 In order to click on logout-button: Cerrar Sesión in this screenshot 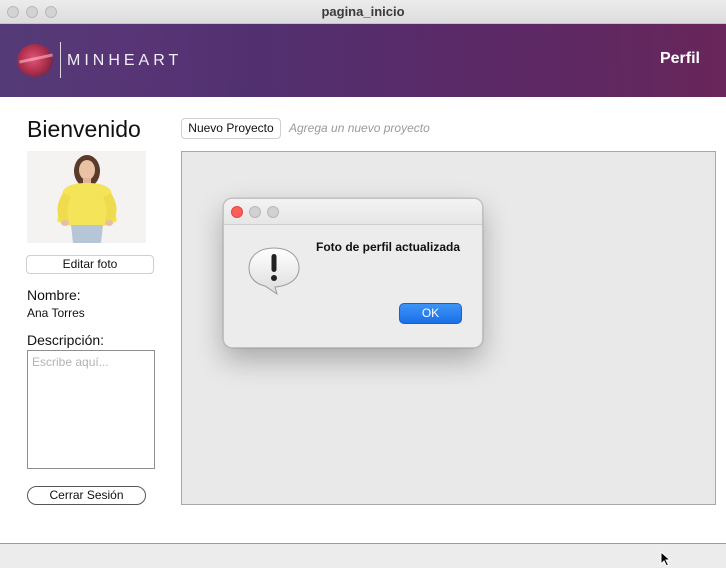, I will do `click(86, 495)`.